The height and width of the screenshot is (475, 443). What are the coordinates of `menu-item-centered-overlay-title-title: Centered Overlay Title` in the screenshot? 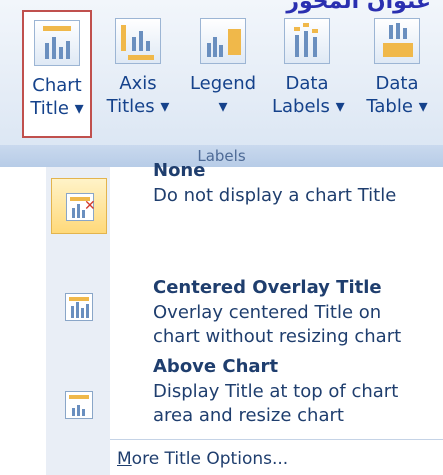 It's located at (267, 287).